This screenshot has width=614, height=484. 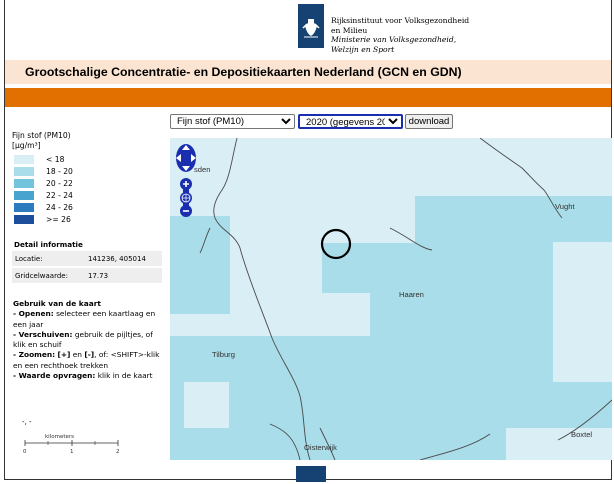 I want to click on coat-of-arms-icon, so click(x=311, y=26).